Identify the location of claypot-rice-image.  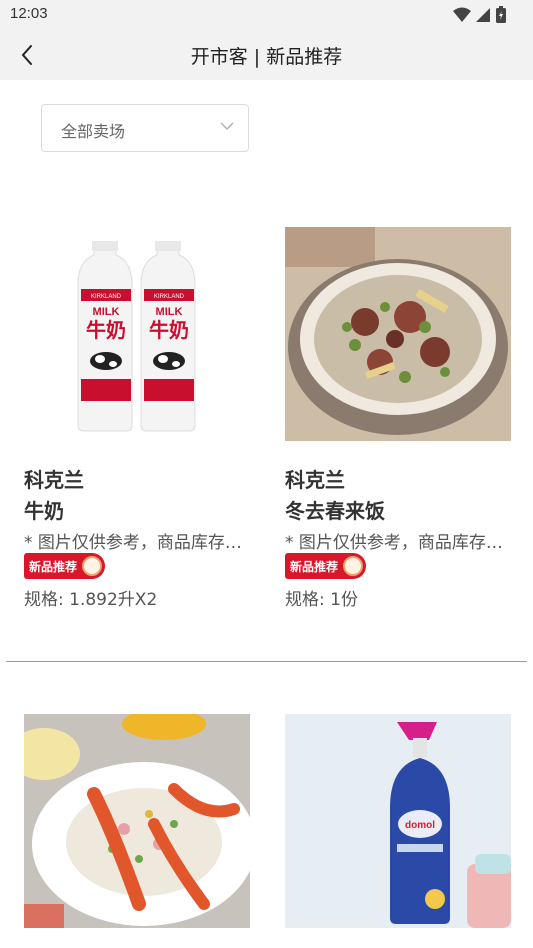
(398, 334).